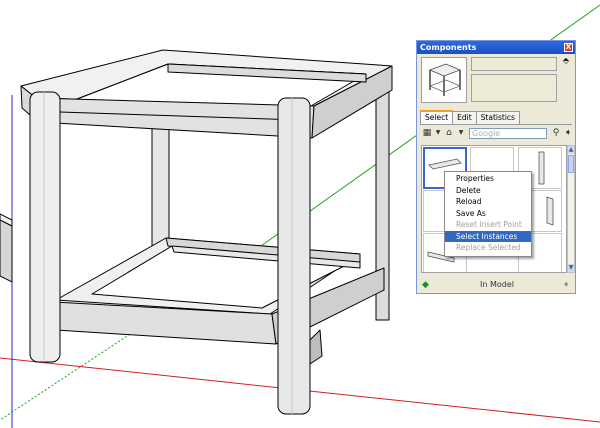  Describe the element at coordinates (556, 133) in the screenshot. I see `magnifier-icon: ⚲` at that location.